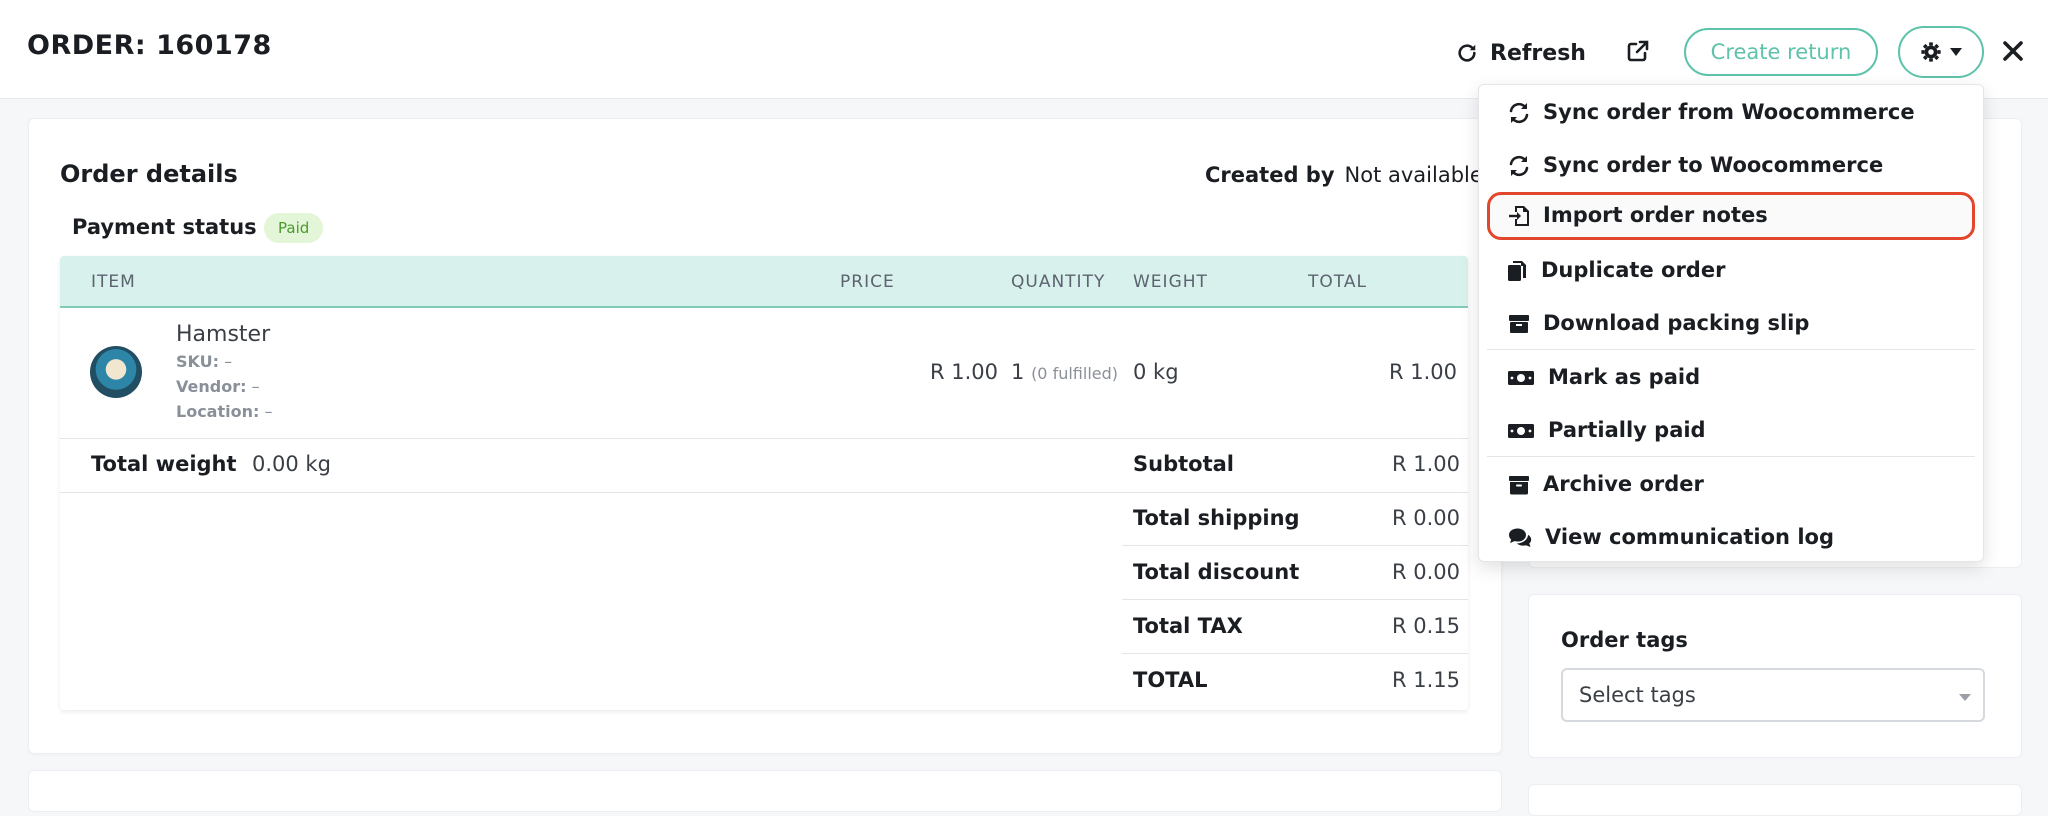 The image size is (2048, 816). I want to click on external-link-icon, so click(1638, 51).